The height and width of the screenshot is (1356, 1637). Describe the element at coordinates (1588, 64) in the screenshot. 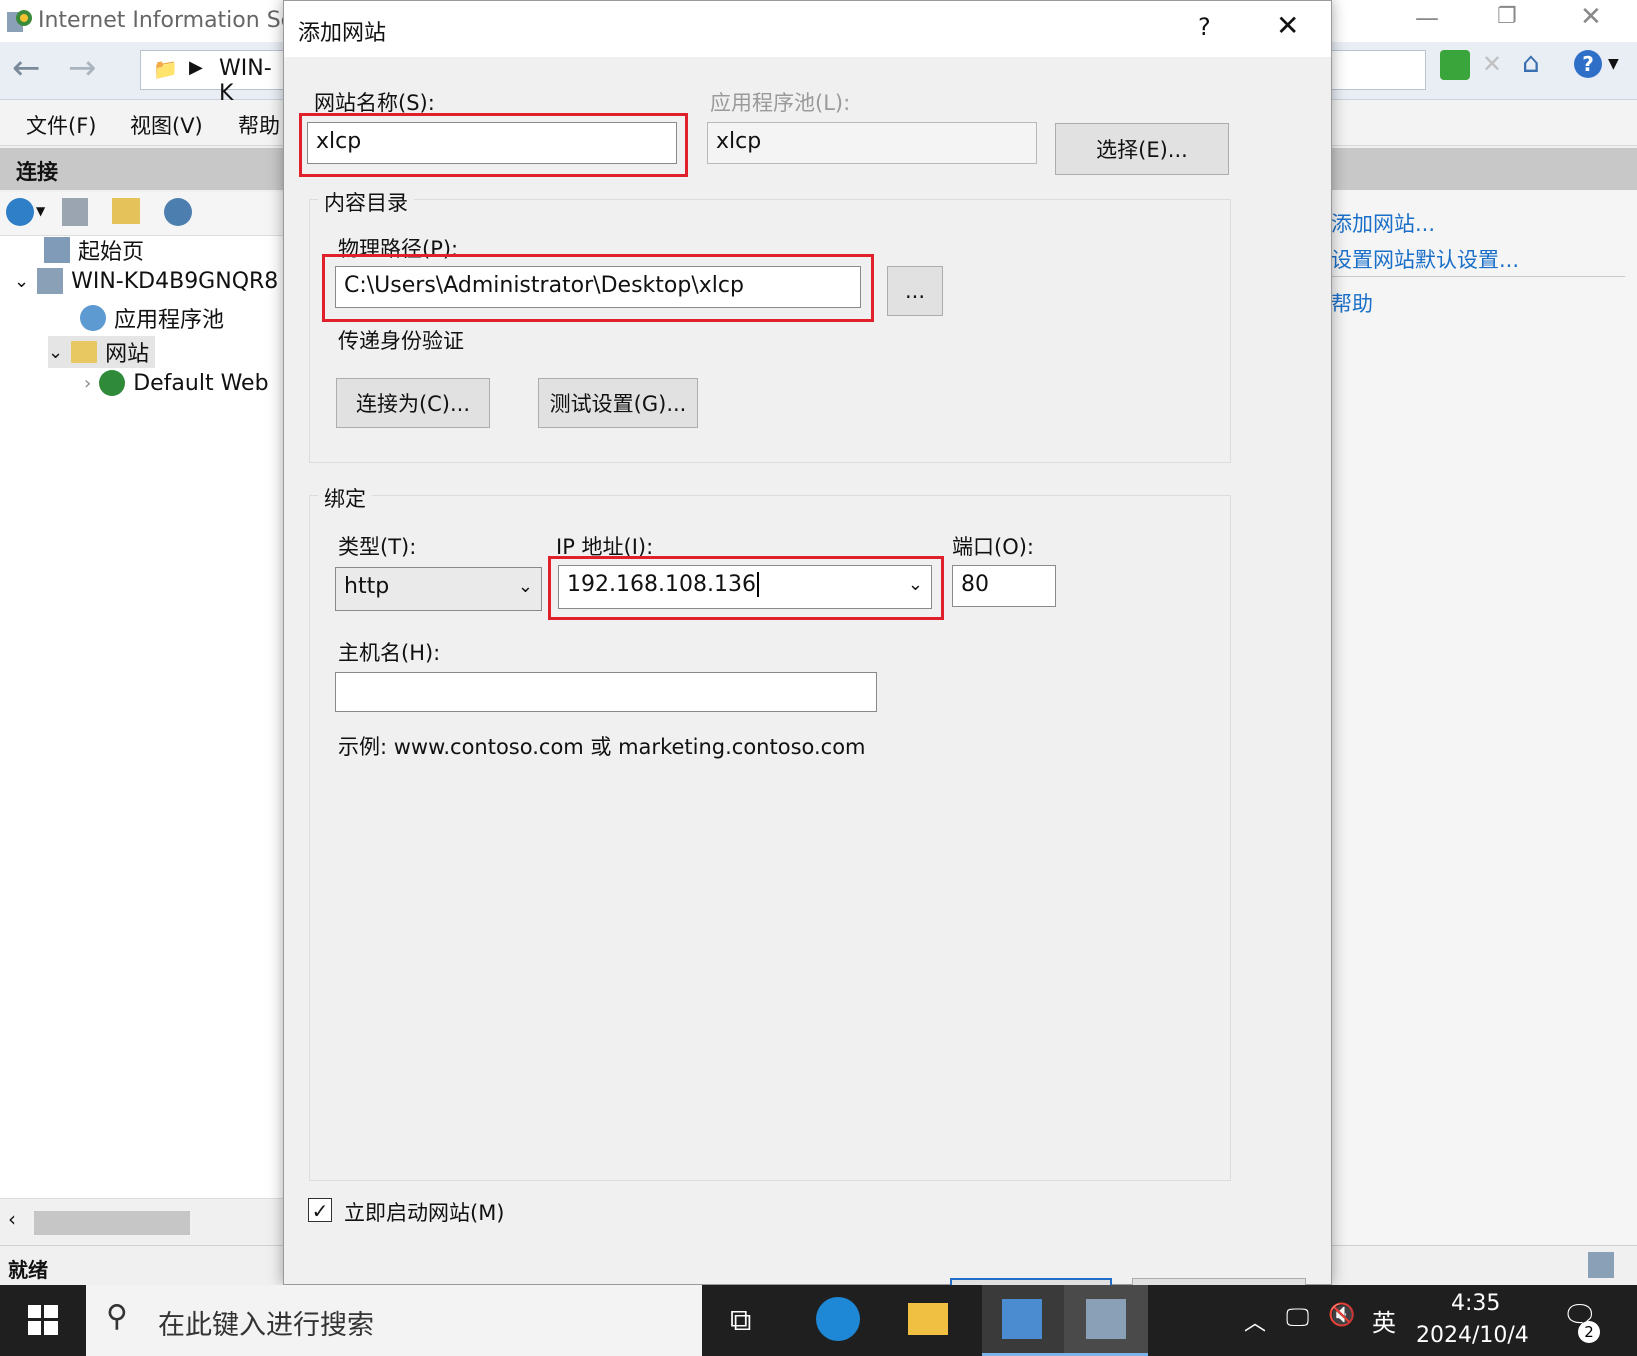

I see `help-icon: ?` at that location.